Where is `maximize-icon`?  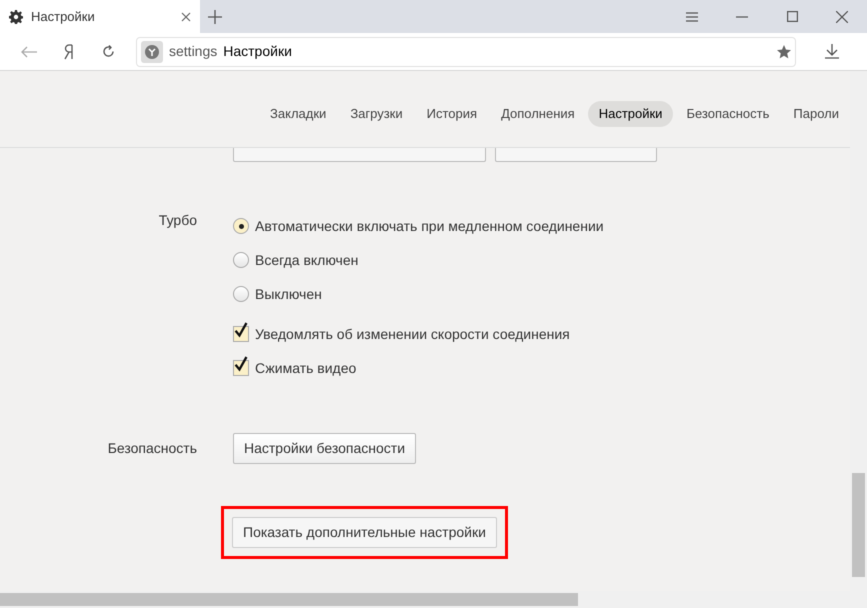
maximize-icon is located at coordinates (792, 16).